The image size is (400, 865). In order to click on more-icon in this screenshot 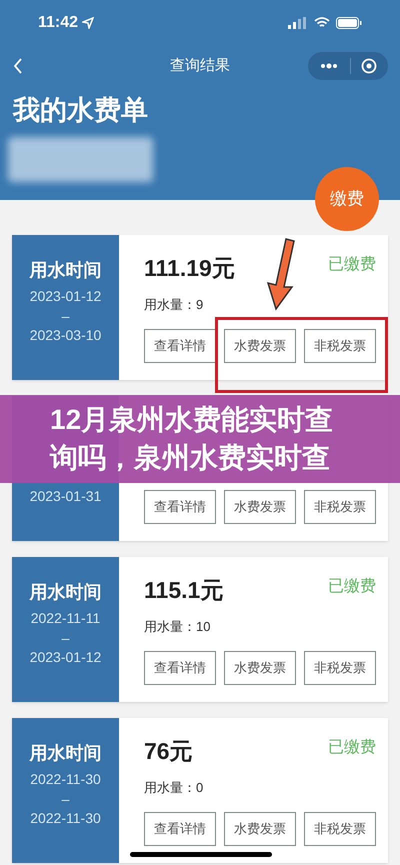, I will do `click(329, 66)`.